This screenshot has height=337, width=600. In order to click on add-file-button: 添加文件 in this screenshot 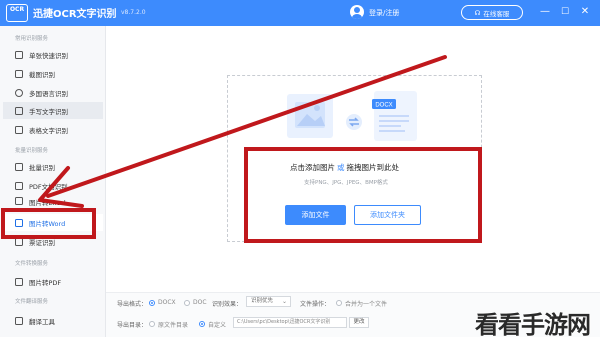, I will do `click(315, 215)`.